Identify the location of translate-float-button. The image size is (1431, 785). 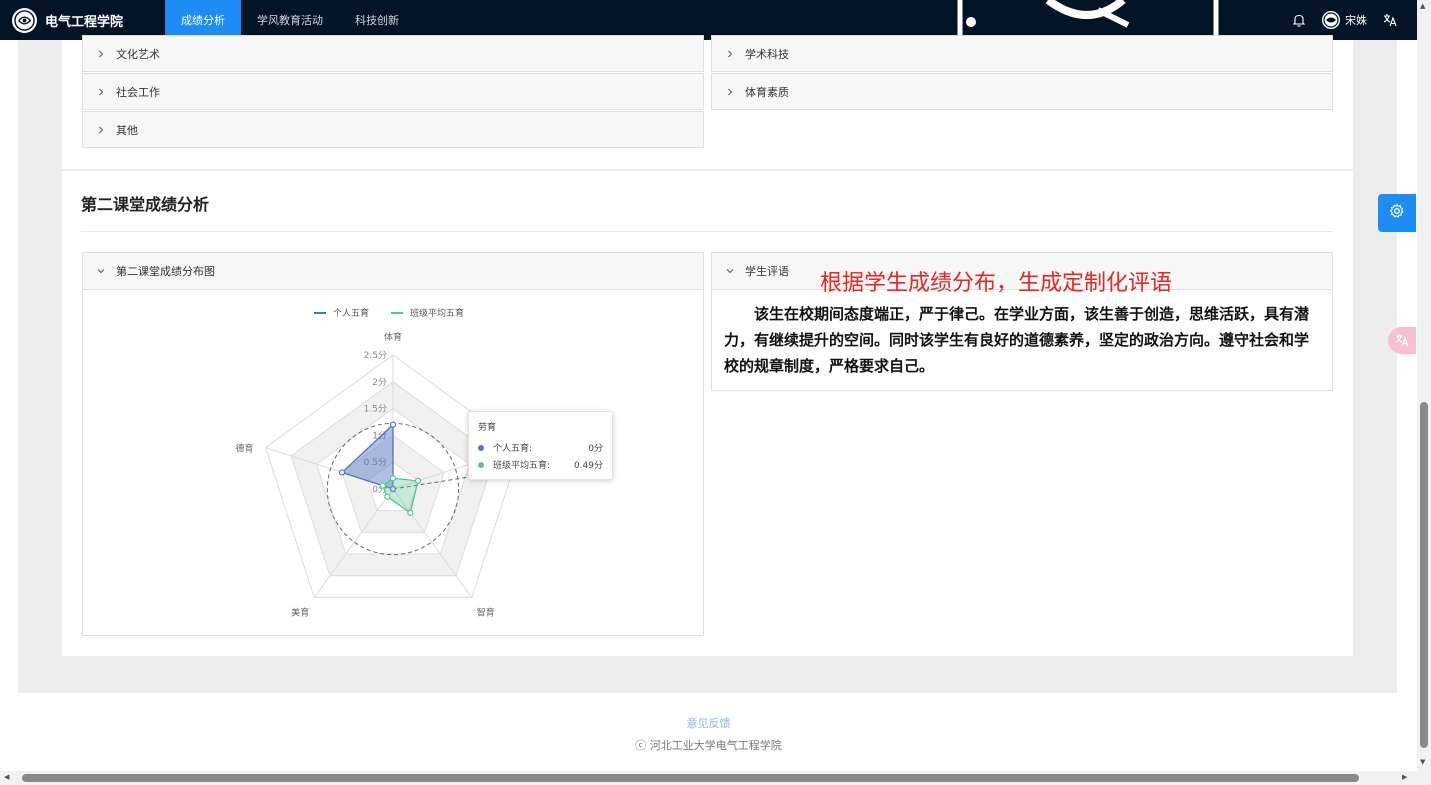
(1402, 340).